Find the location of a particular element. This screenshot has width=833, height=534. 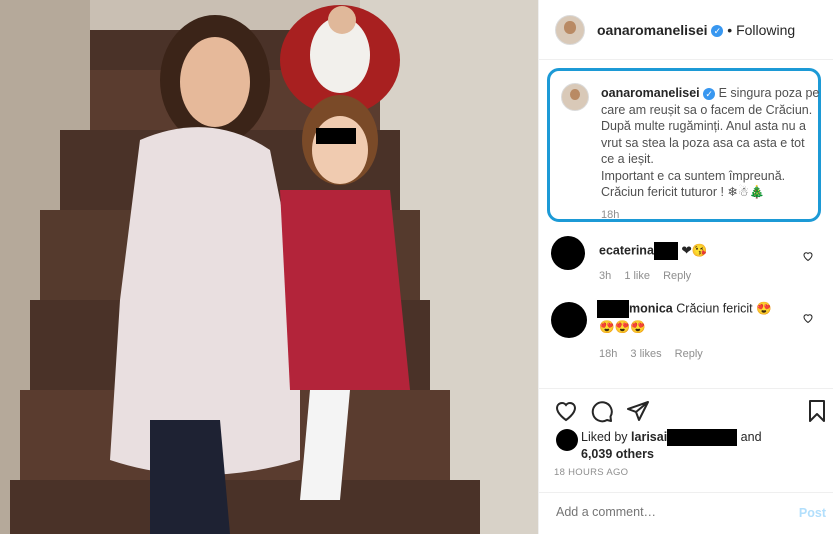

caption-line-2: Important e ca suntem împreună. is located at coordinates (693, 175).